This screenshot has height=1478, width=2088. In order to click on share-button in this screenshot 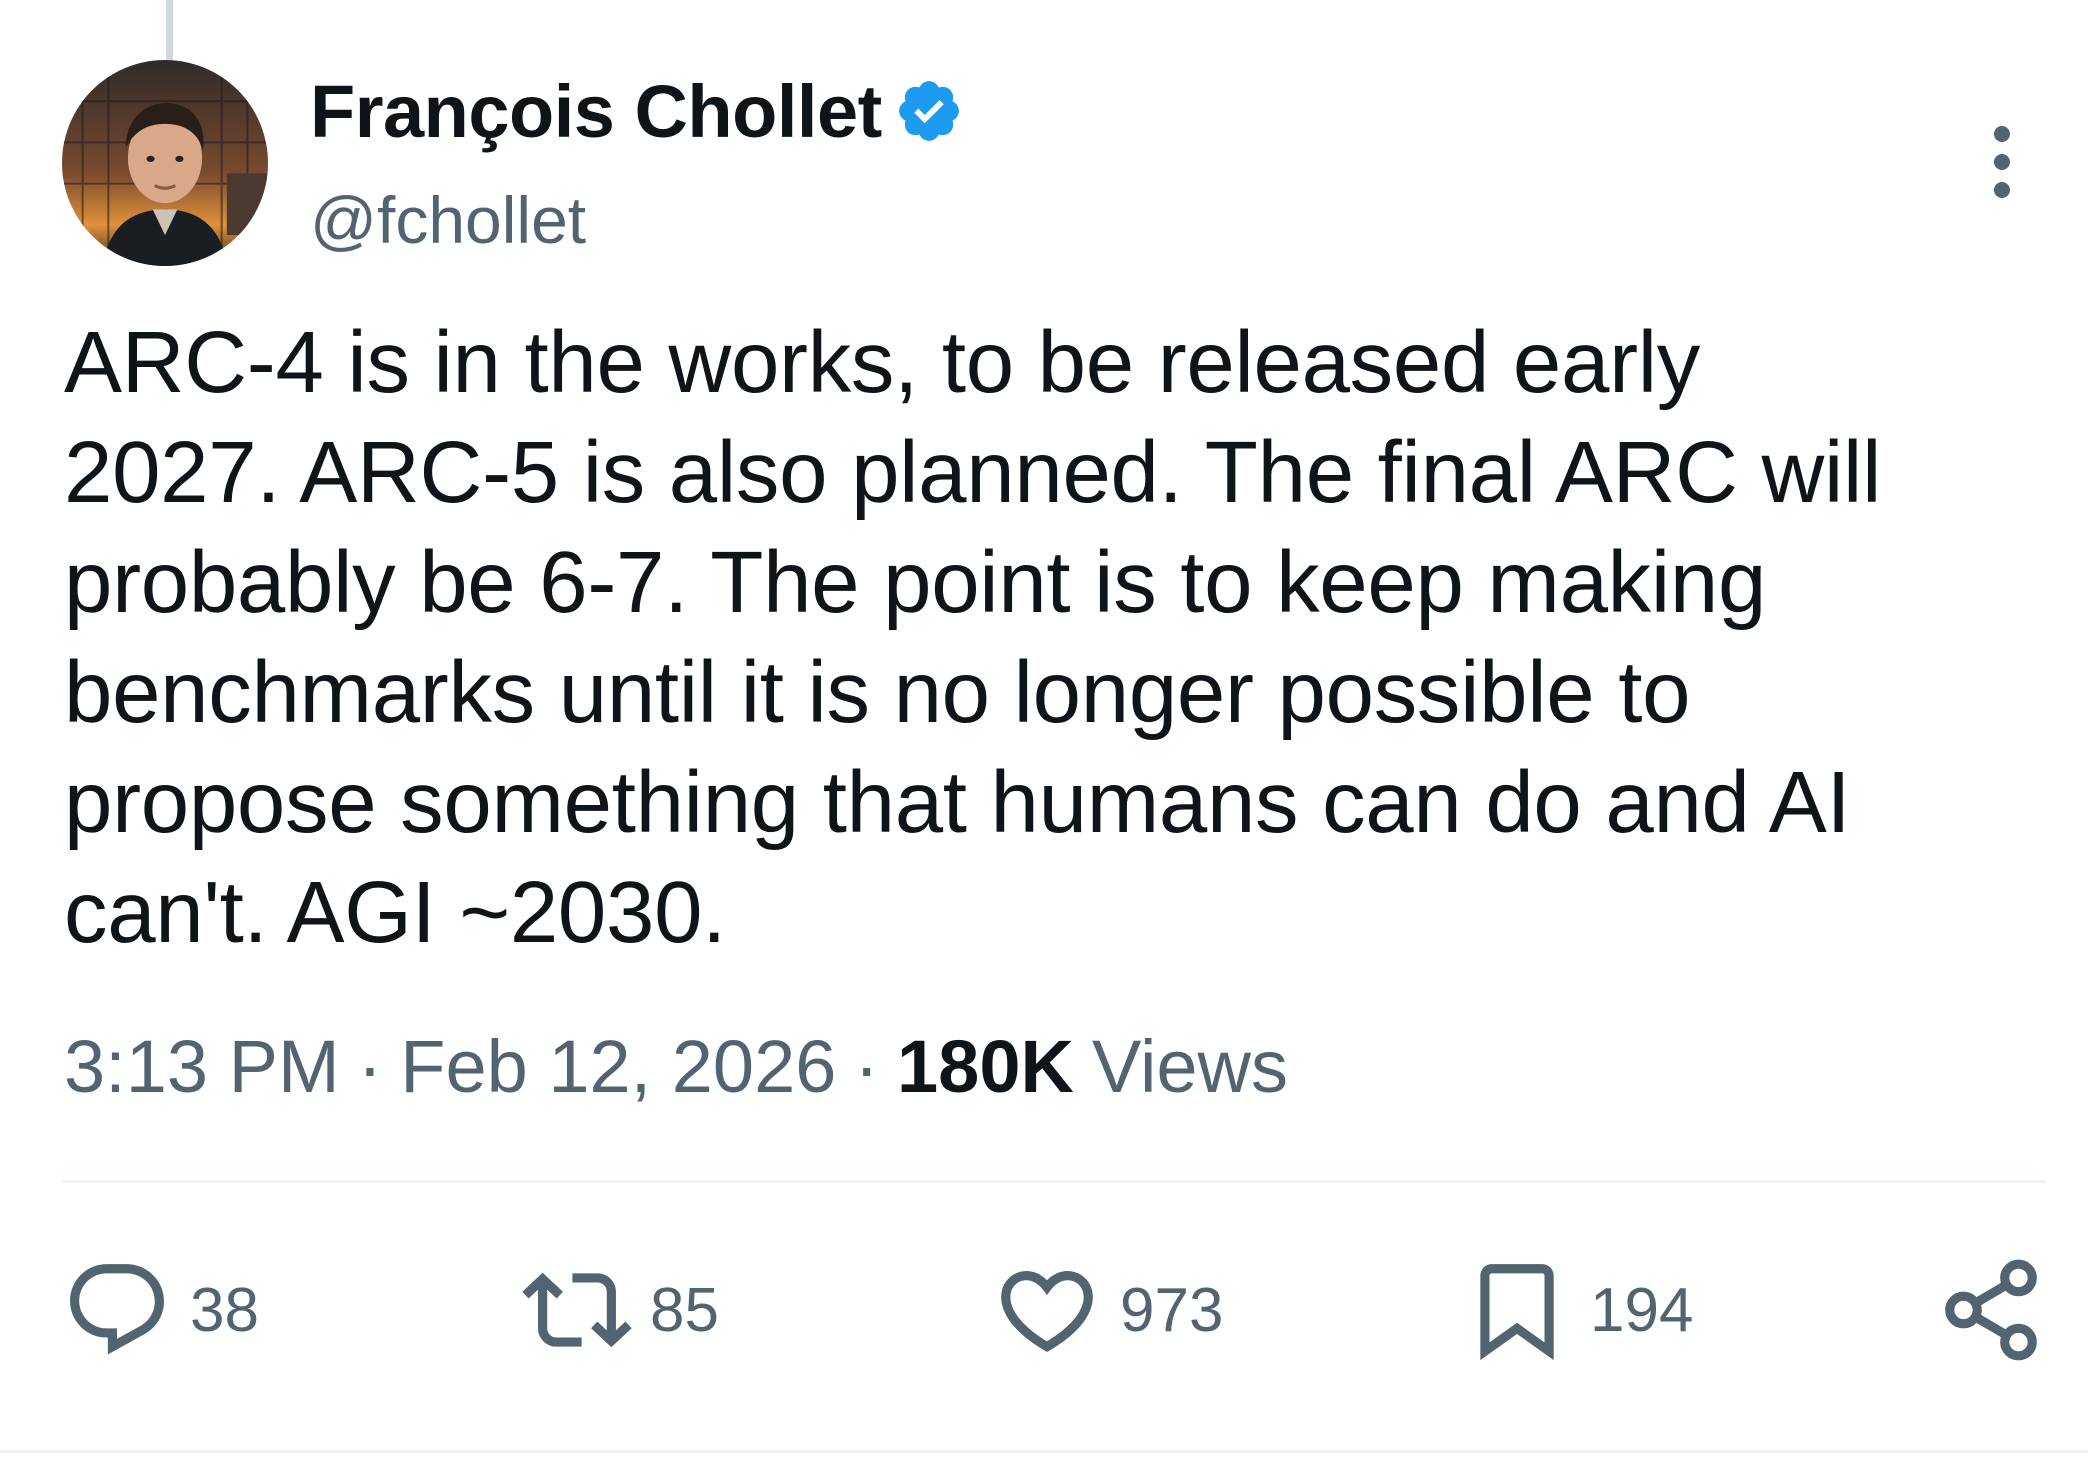, I will do `click(1991, 1310)`.